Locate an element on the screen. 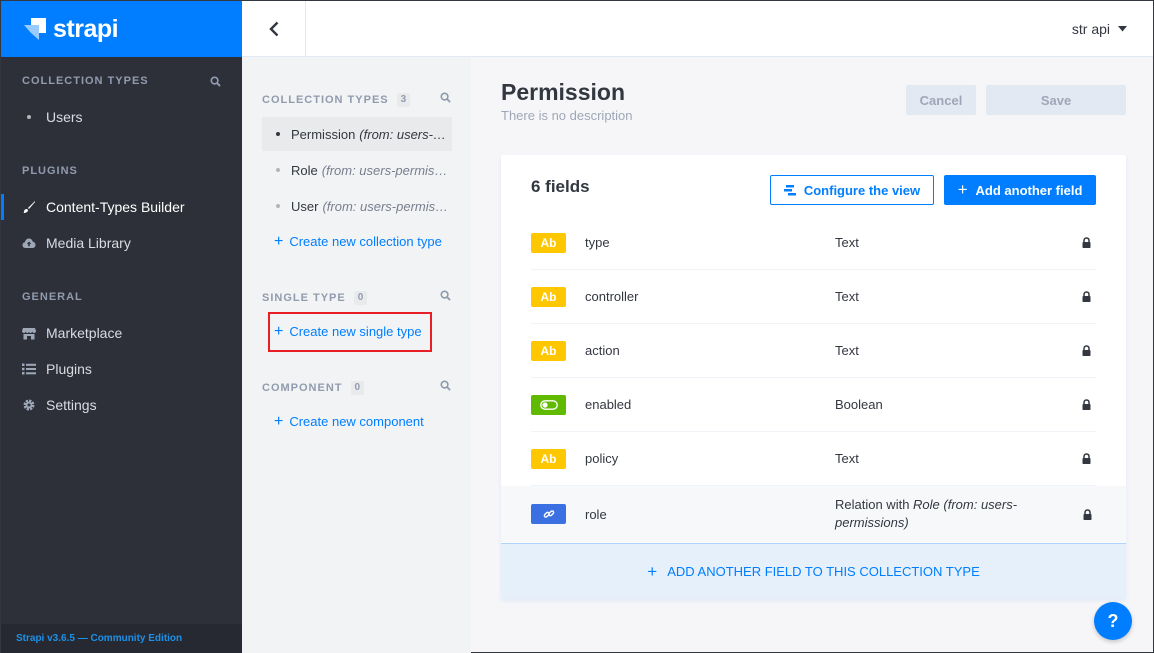 The image size is (1154, 653). create-component-link: + Create new component is located at coordinates (349, 421).